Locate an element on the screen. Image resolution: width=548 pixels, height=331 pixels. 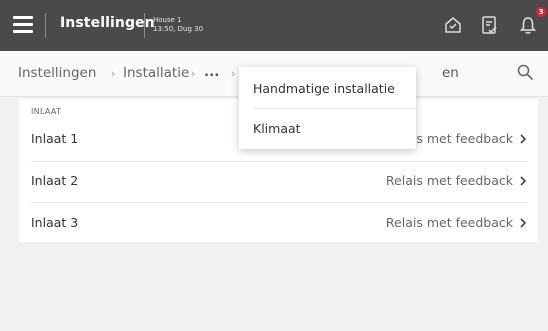
menu-item-klimaat: Klimaat is located at coordinates (277, 128).